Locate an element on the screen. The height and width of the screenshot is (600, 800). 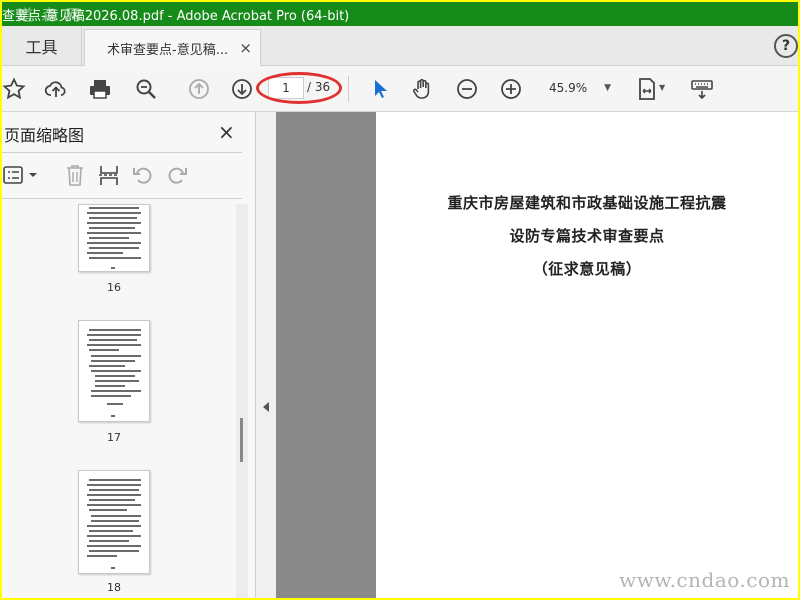
toolbar-divider is located at coordinates (348, 89).